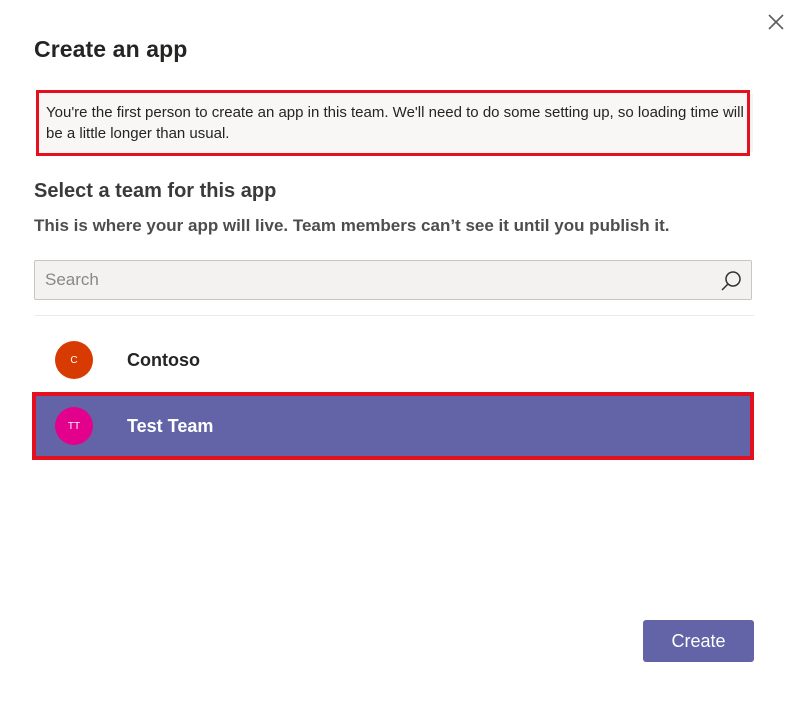 Image resolution: width=808 pixels, height=705 pixels. What do you see at coordinates (74, 426) in the screenshot?
I see `avatar: TT` at bounding box center [74, 426].